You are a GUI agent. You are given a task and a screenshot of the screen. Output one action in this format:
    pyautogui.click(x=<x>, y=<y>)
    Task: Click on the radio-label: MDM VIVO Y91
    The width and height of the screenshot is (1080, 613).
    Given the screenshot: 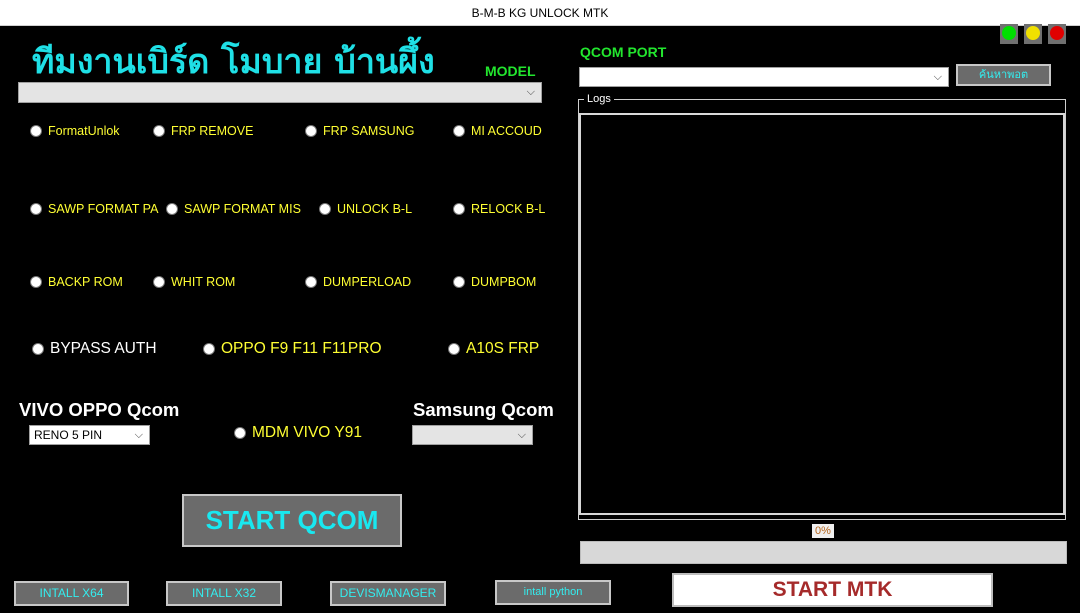 What is the action you would take?
    pyautogui.click(x=307, y=432)
    